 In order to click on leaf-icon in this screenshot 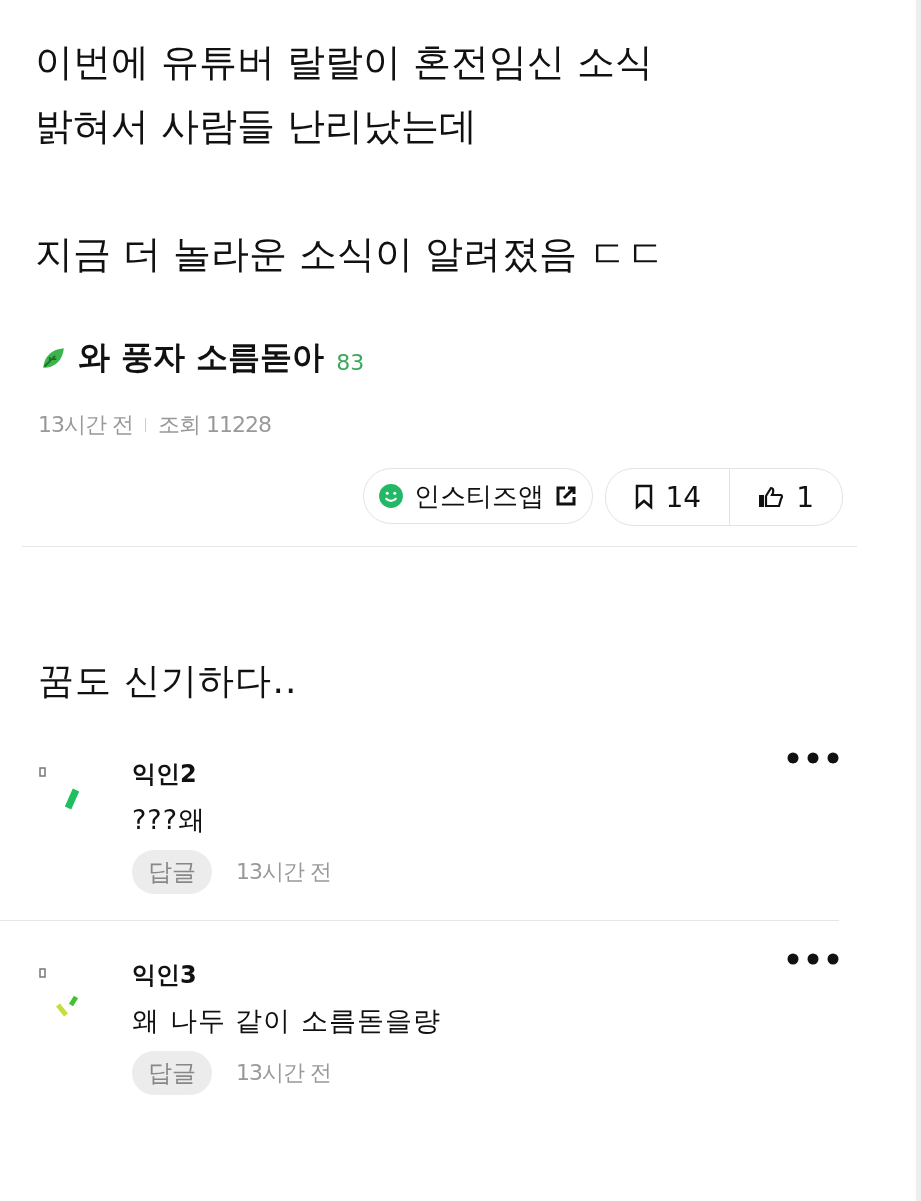, I will do `click(53, 358)`.